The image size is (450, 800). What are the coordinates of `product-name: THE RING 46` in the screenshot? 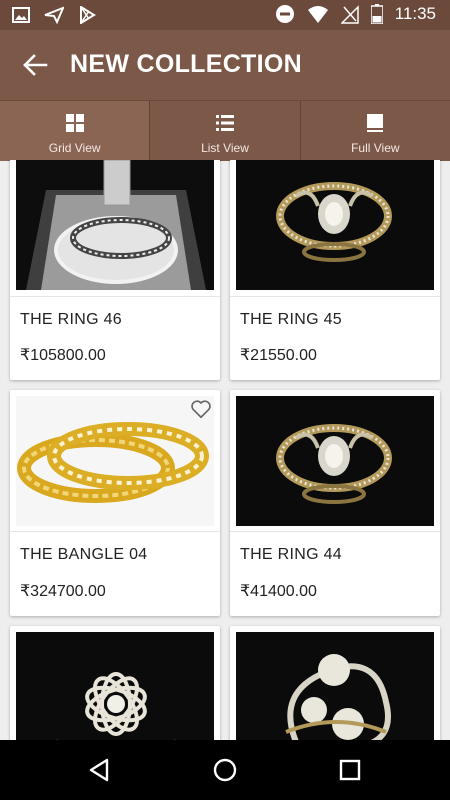 It's located at (71, 319).